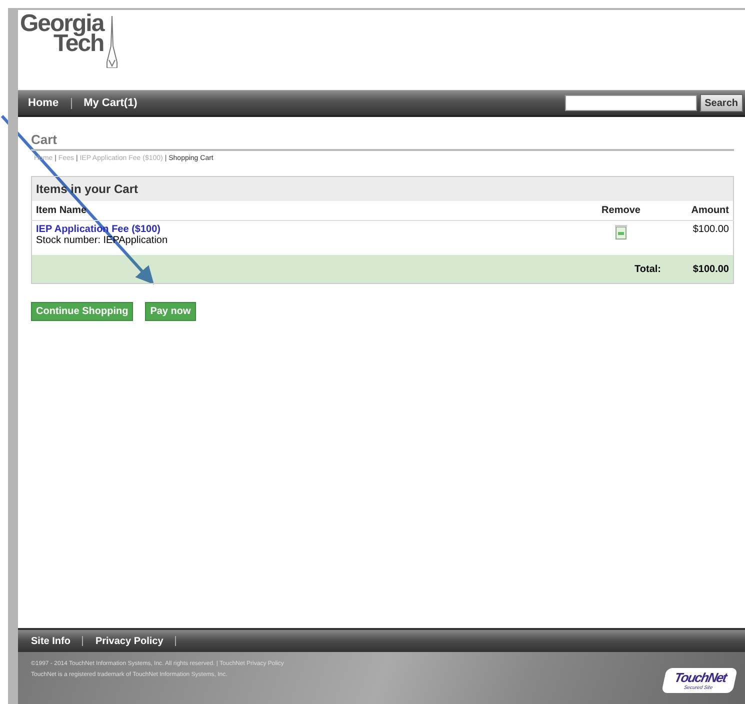 This screenshot has height=704, width=745. Describe the element at coordinates (129, 641) in the screenshot. I see `footer-link: Privacy Policy` at that location.